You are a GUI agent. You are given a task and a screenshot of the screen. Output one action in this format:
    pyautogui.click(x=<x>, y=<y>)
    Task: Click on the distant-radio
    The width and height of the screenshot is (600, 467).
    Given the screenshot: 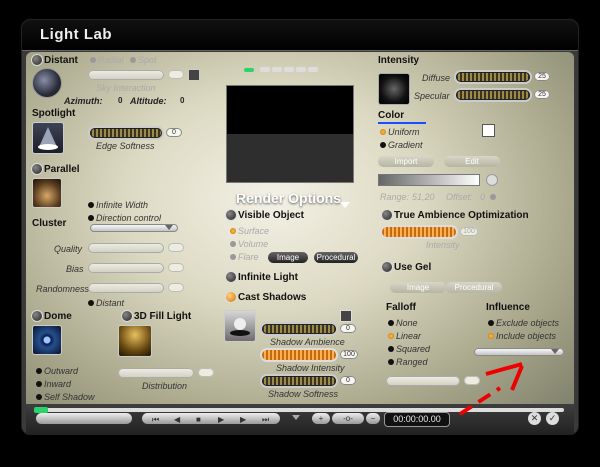 What is the action you would take?
    pyautogui.click(x=91, y=303)
    